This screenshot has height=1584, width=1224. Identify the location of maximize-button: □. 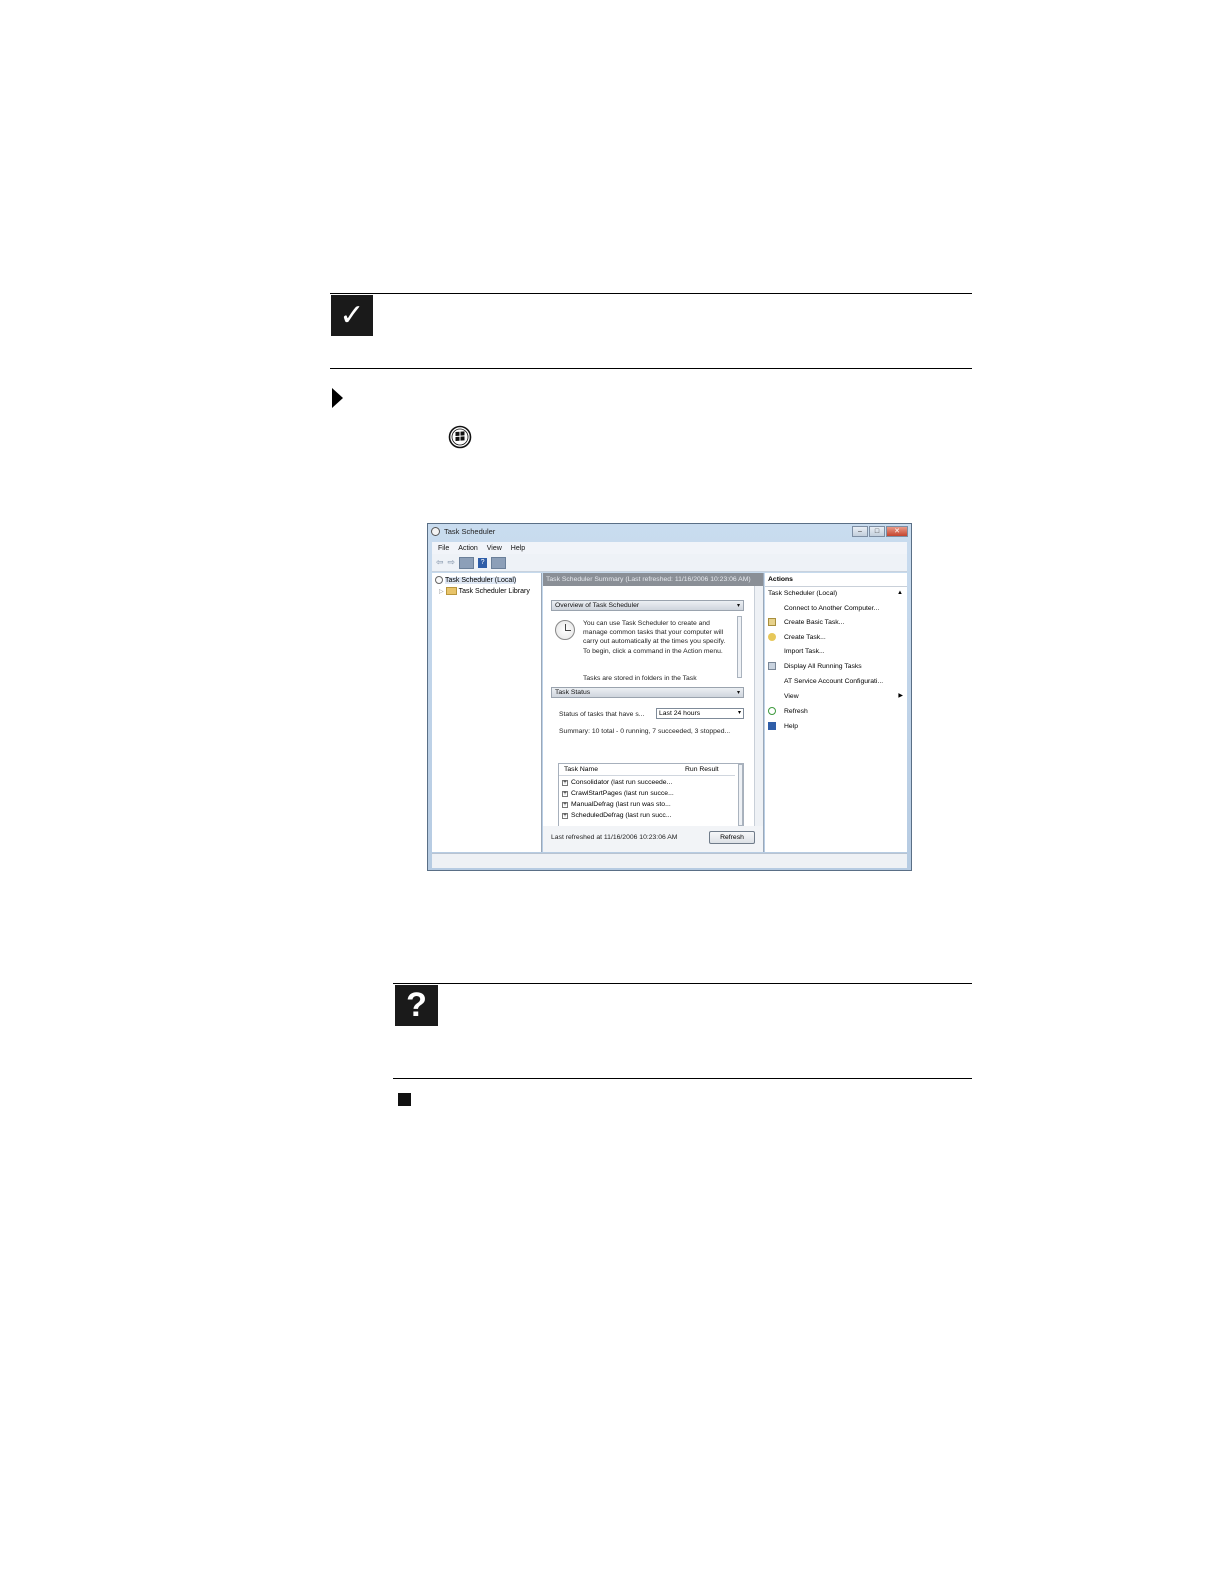
(877, 531).